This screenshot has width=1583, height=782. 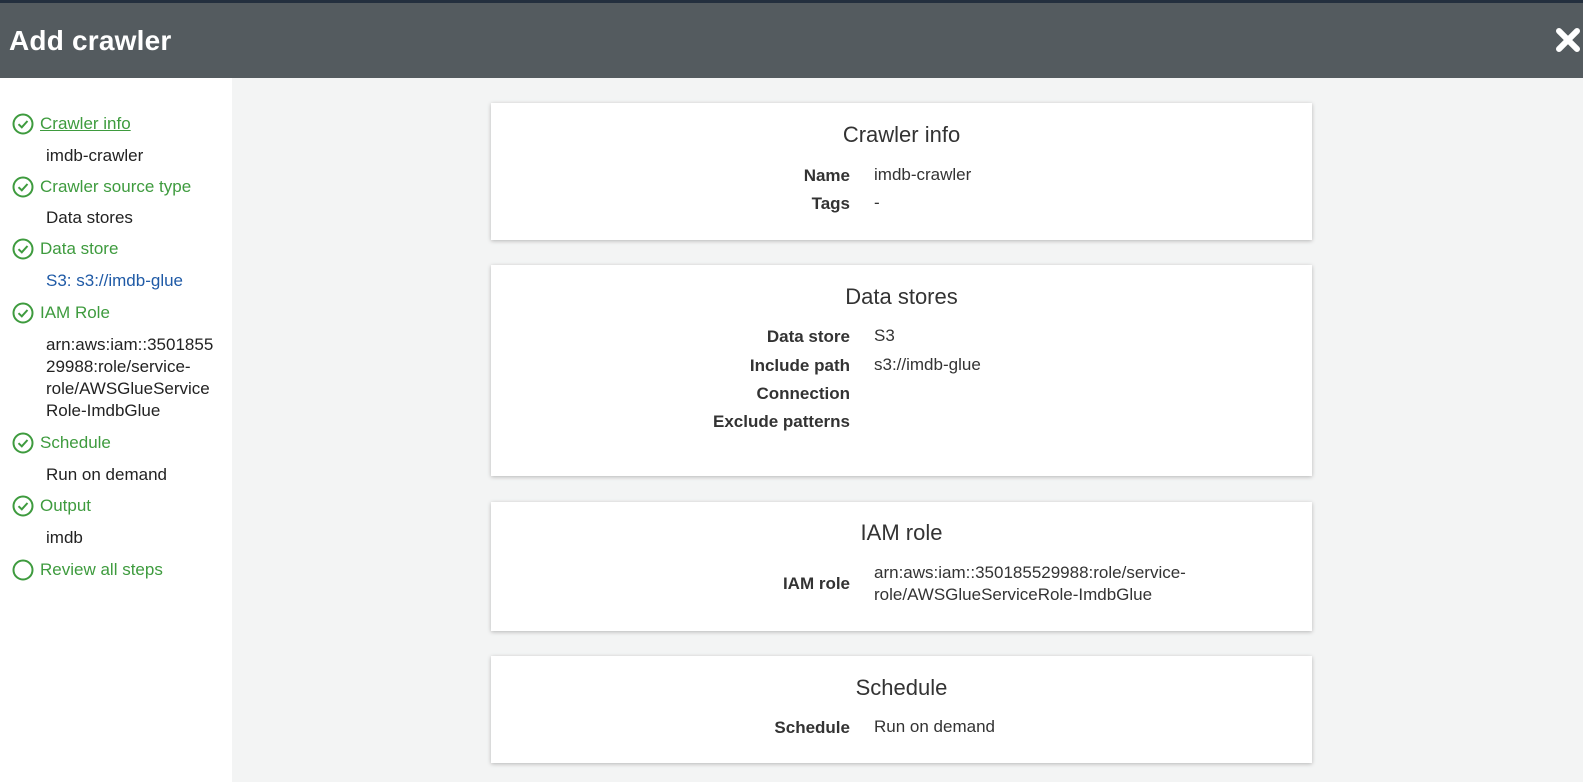 What do you see at coordinates (901, 687) in the screenshot?
I see `card-title: Schedule` at bounding box center [901, 687].